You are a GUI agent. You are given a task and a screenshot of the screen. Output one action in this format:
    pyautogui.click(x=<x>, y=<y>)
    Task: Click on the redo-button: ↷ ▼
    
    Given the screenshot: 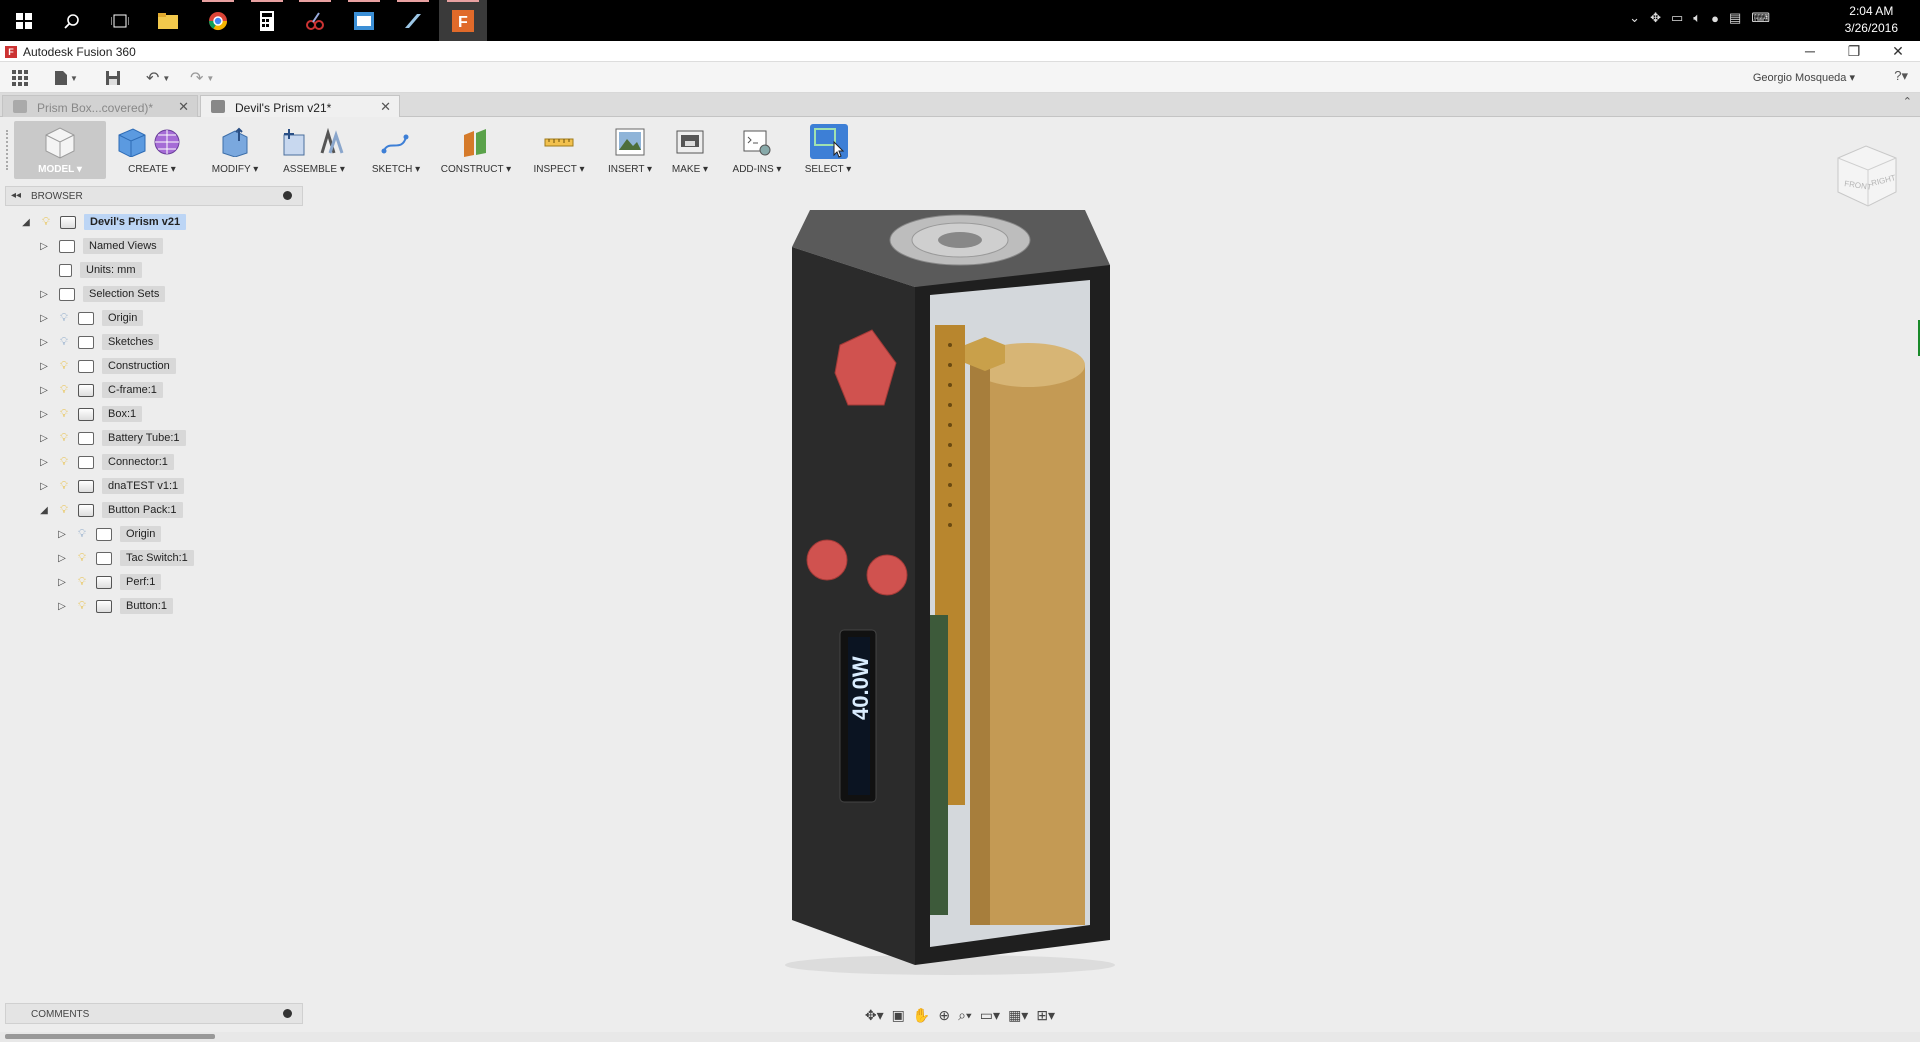 What is the action you would take?
    pyautogui.click(x=202, y=78)
    